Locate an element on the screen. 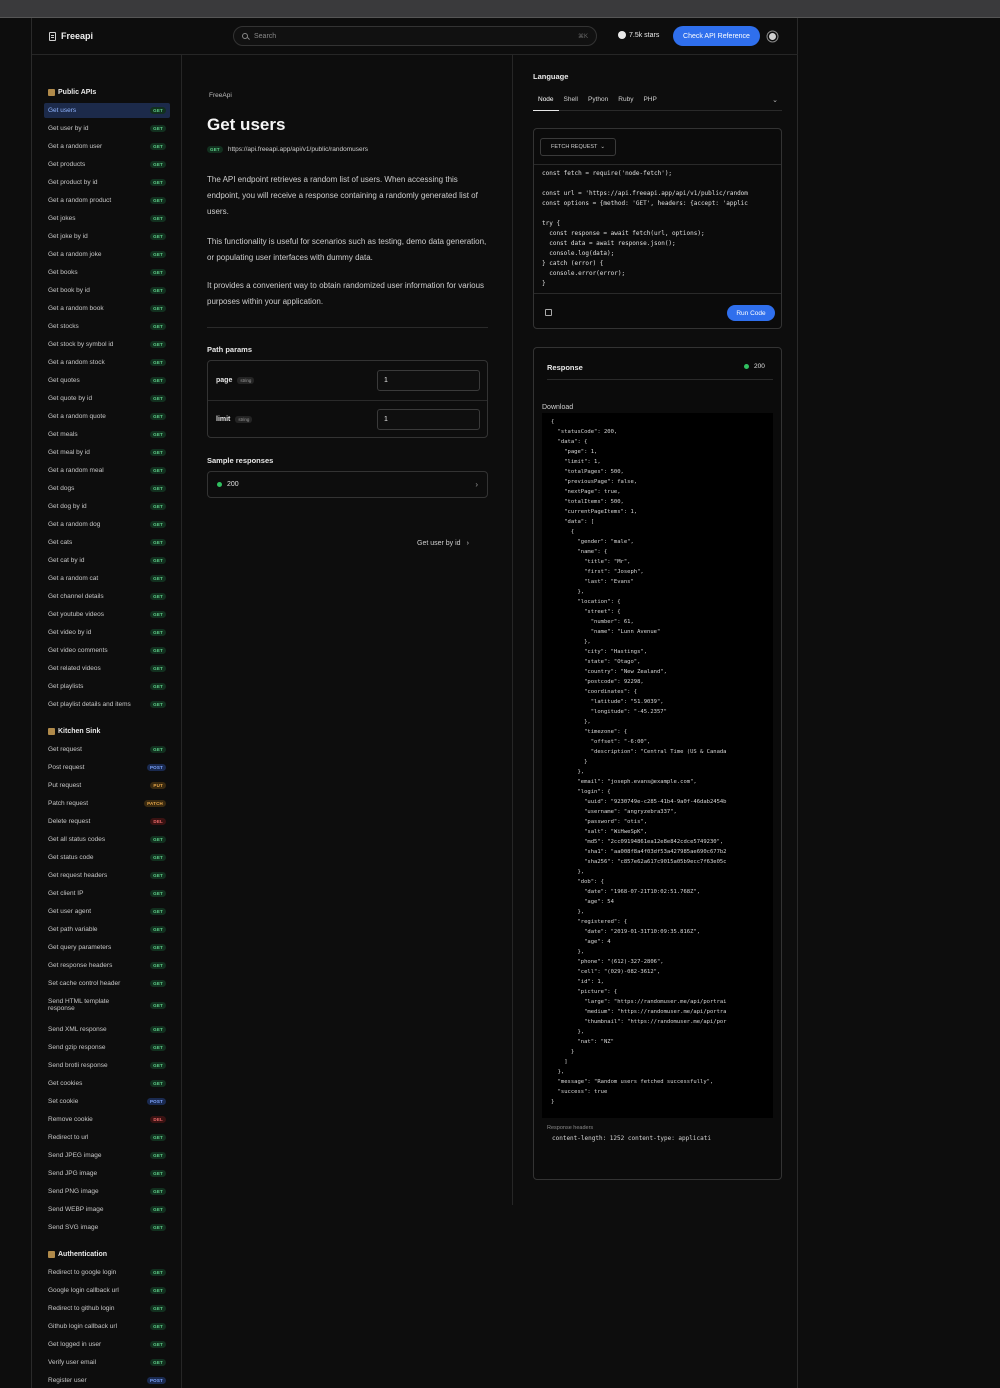 Image resolution: width=1000 pixels, height=1388 pixels. sidebar-item: Patch request PATCH is located at coordinates (107, 803).